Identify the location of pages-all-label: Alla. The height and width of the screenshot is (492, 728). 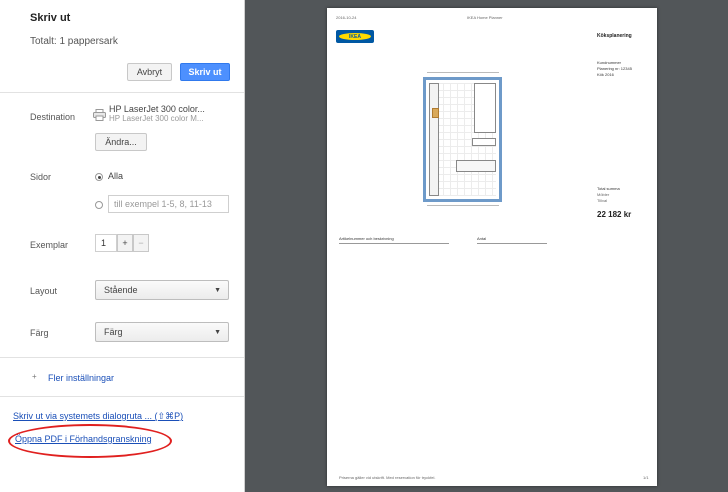
(116, 176).